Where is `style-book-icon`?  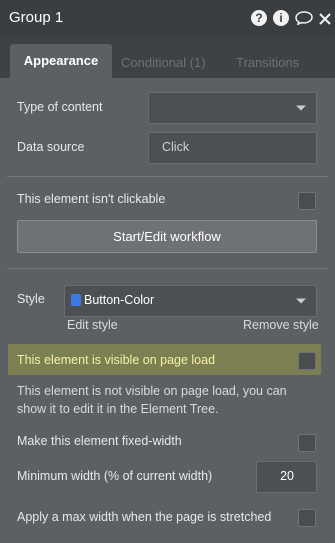 style-book-icon is located at coordinates (76, 300).